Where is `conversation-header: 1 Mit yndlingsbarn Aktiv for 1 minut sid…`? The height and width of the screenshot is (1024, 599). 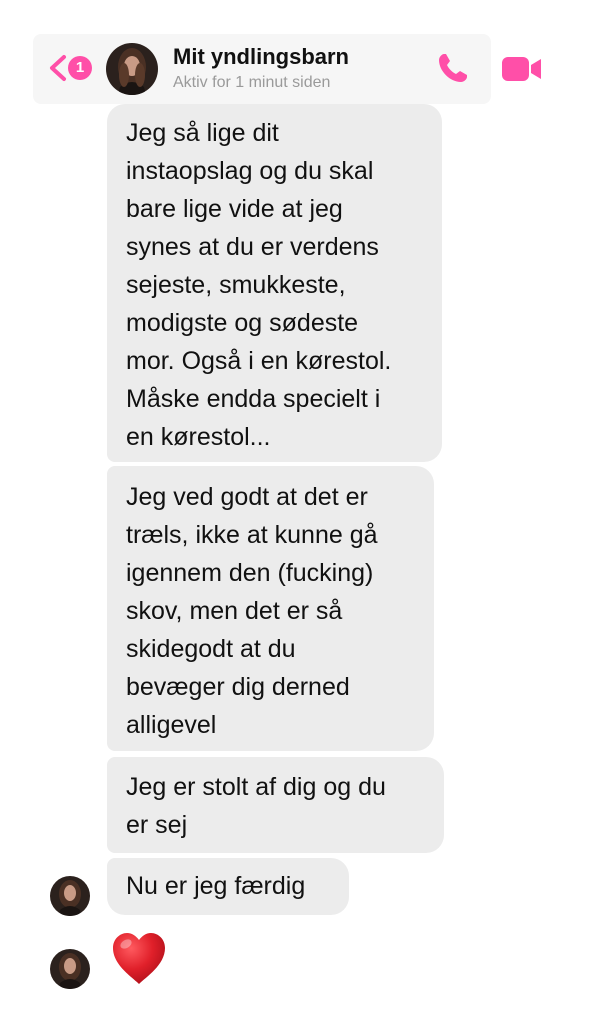 conversation-header: 1 Mit yndlingsbarn Aktiv for 1 minut sid… is located at coordinates (287, 69).